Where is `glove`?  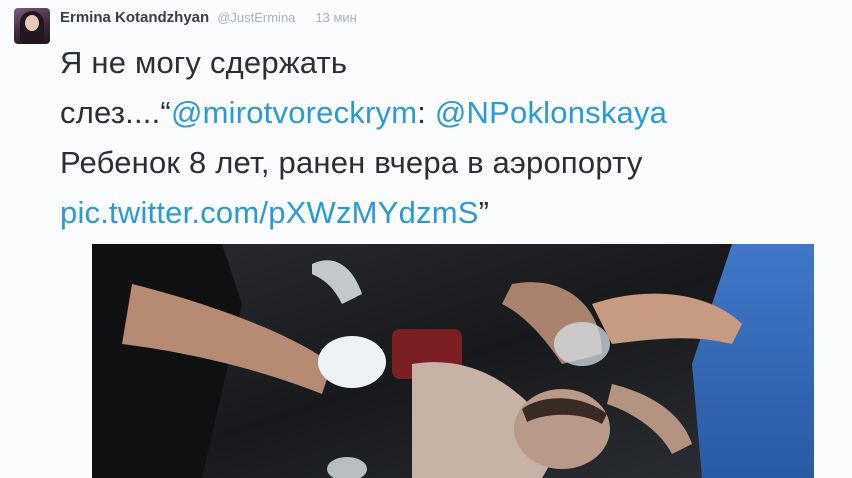 glove is located at coordinates (352, 362).